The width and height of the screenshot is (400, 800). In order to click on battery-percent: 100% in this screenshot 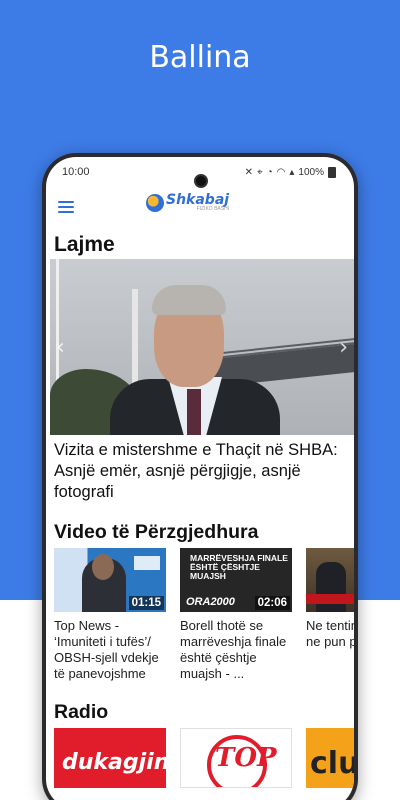, I will do `click(311, 172)`.